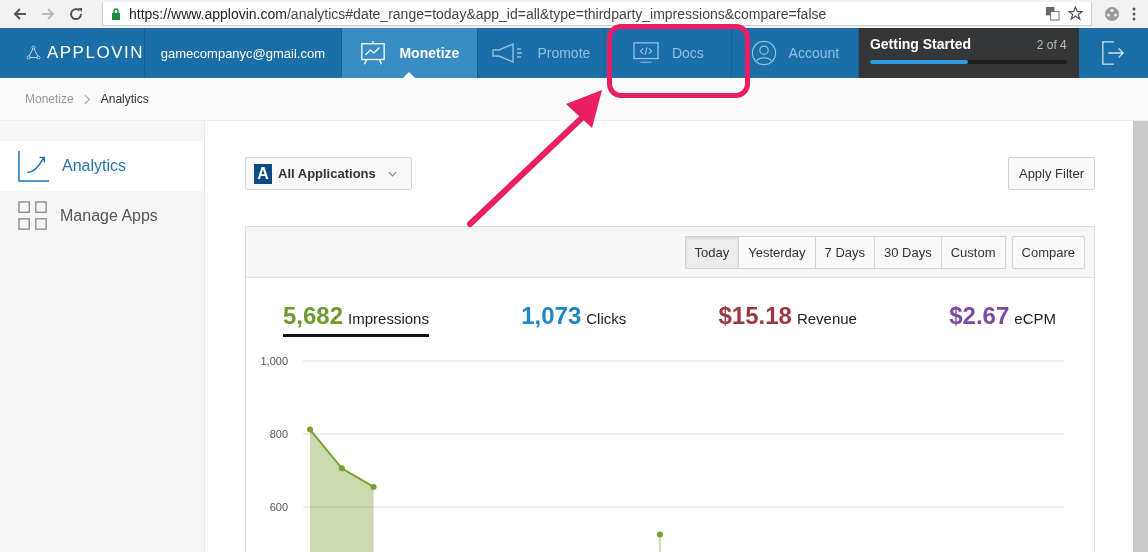  What do you see at coordinates (116, 13) in the screenshot?
I see `lock-icon` at bounding box center [116, 13].